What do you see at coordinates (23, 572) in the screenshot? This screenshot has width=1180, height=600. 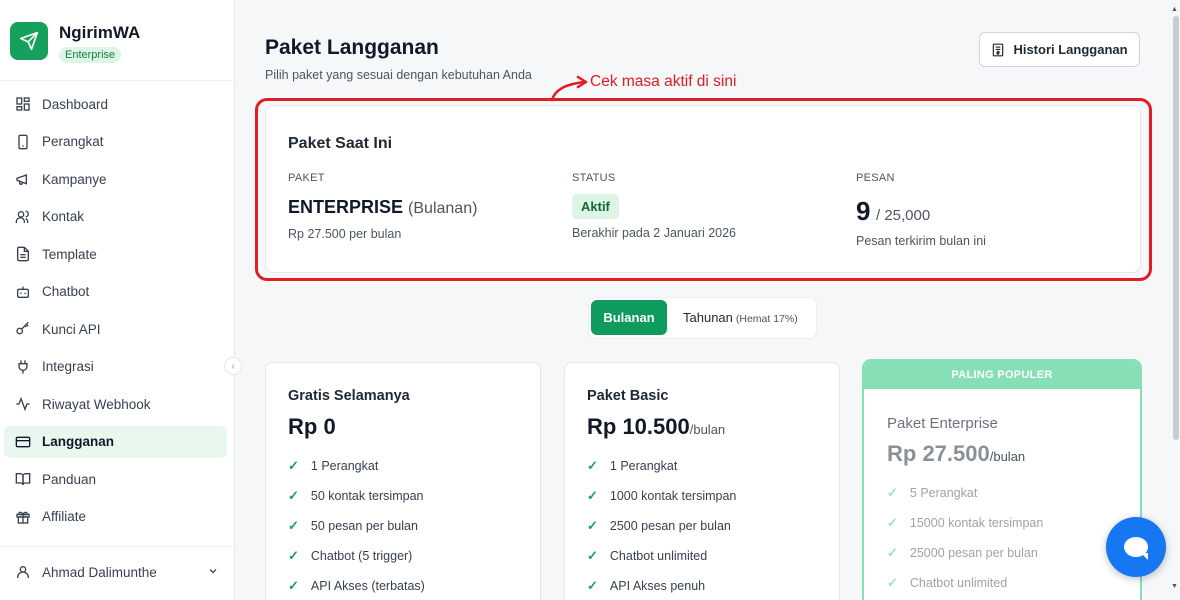 I see `user-icon` at bounding box center [23, 572].